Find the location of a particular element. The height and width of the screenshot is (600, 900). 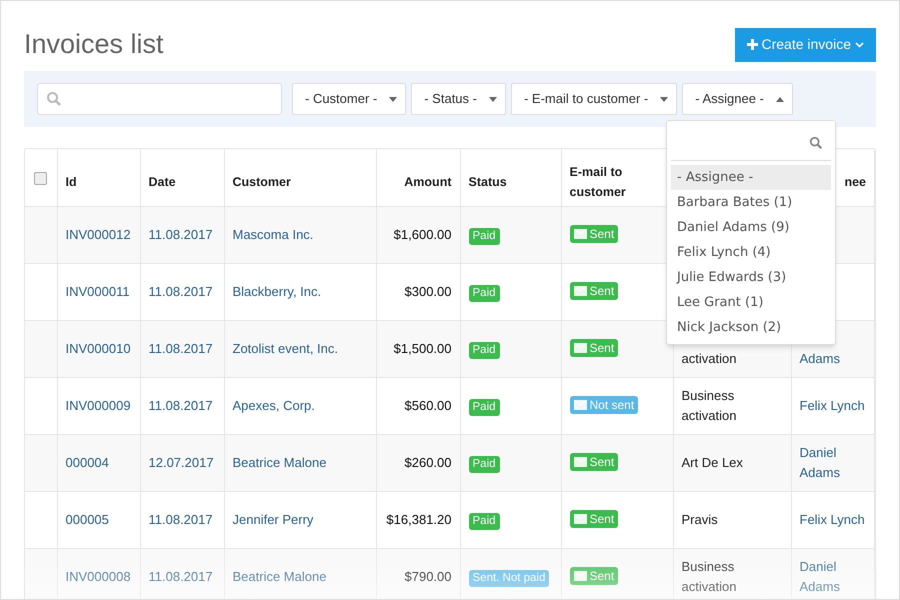

status-badge: Sent. Not paid is located at coordinates (509, 578).